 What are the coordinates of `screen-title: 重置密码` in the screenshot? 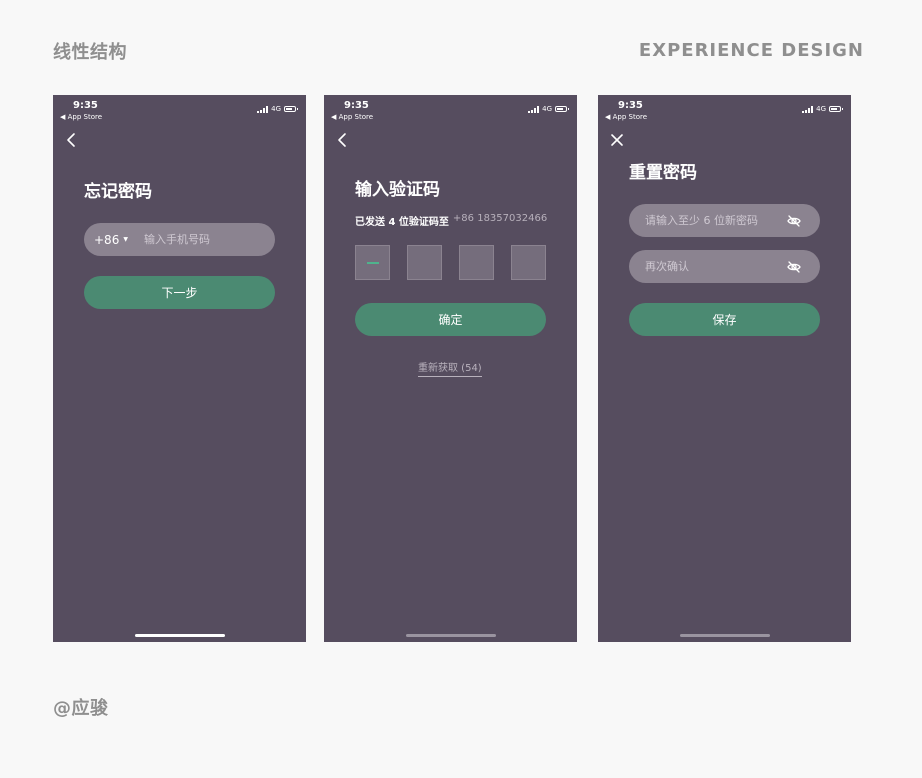 It's located at (663, 173).